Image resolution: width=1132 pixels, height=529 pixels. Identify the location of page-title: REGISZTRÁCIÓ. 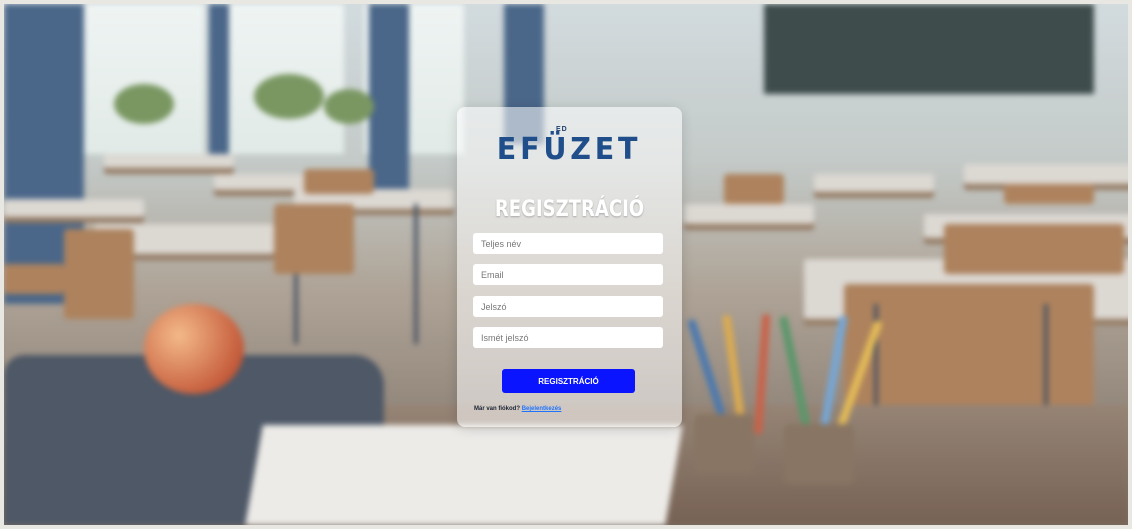
(569, 209).